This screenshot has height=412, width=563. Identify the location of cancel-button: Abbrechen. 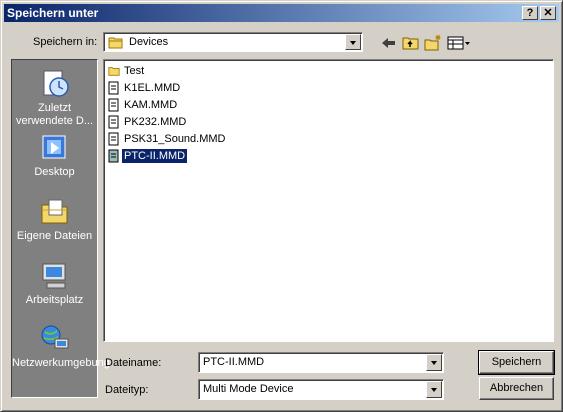
(516, 388).